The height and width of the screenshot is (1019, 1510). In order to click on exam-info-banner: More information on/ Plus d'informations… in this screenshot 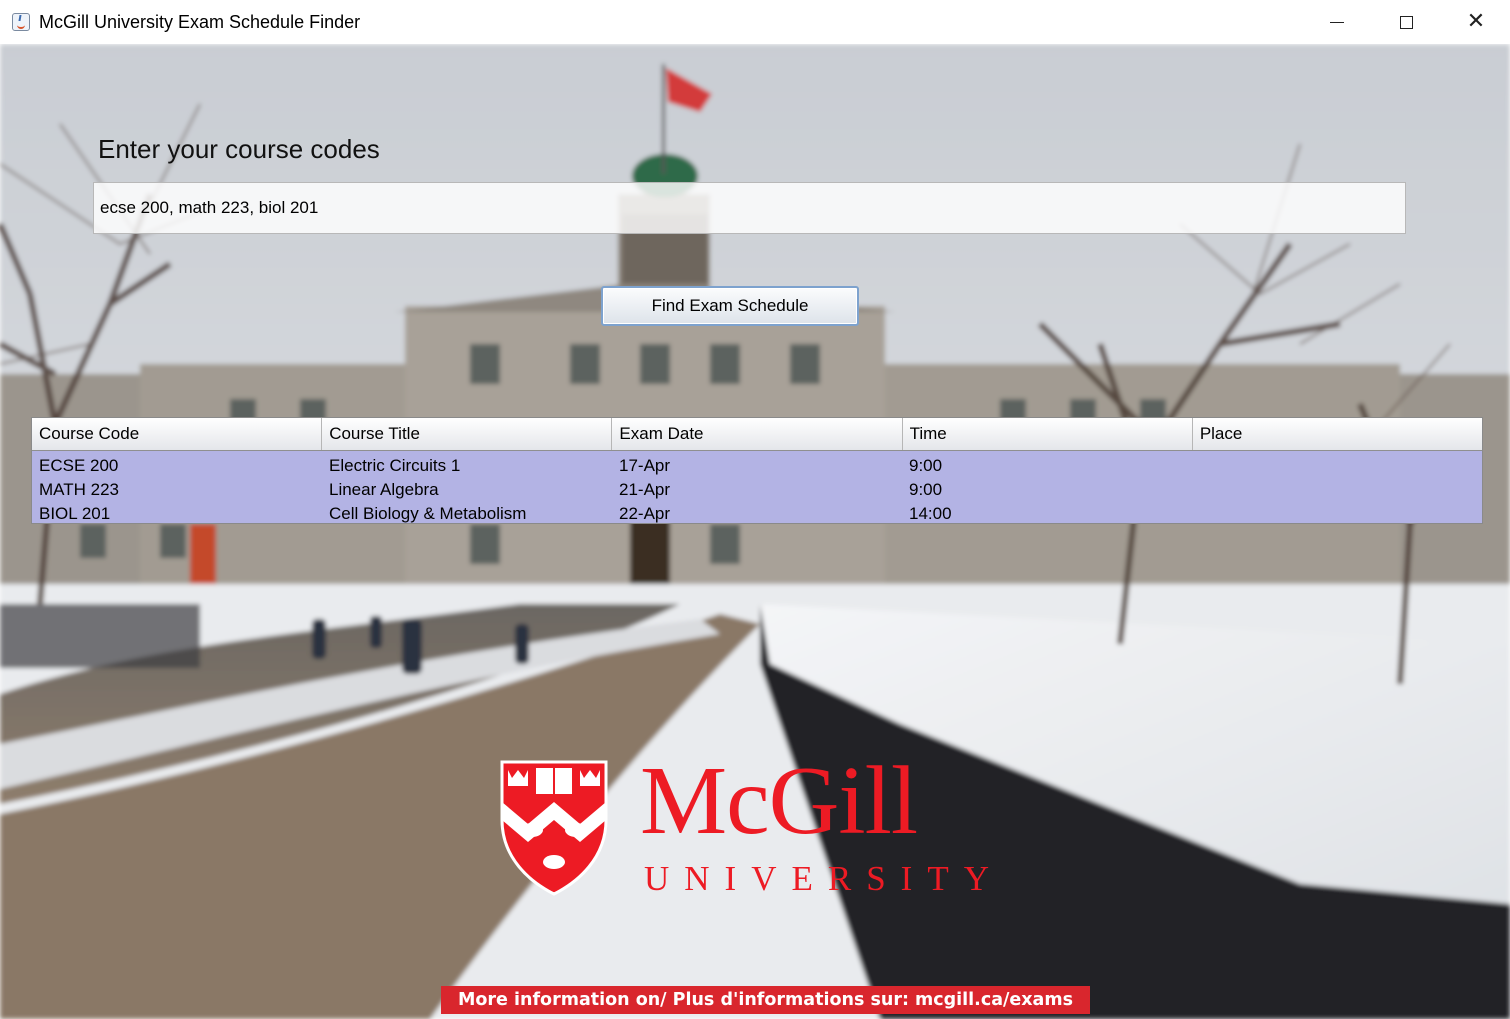, I will do `click(765, 1000)`.